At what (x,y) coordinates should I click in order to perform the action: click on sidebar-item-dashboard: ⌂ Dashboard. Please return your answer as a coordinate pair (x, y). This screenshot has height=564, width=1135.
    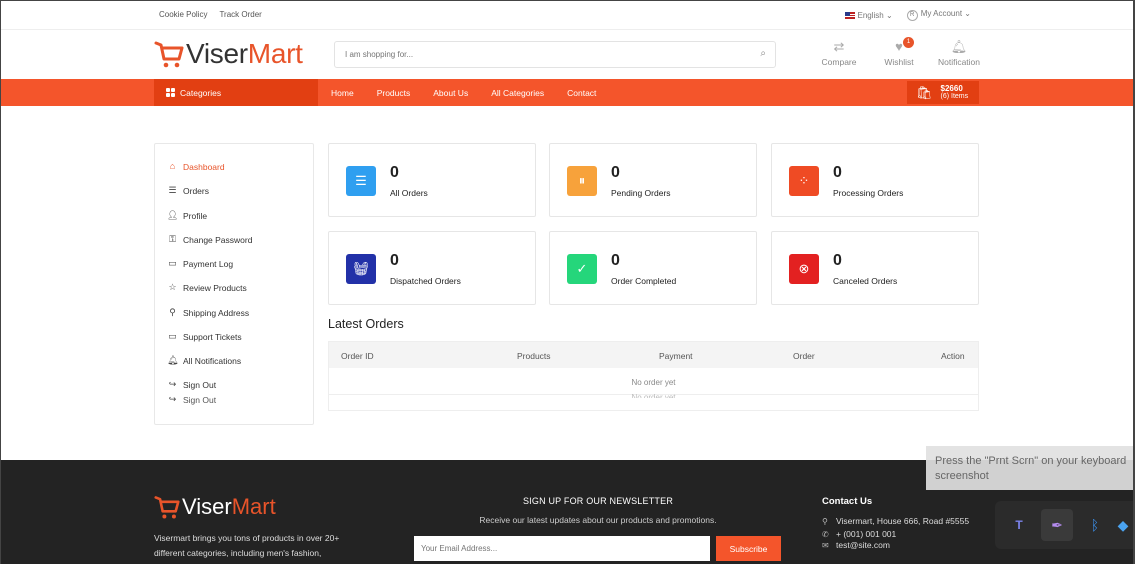
    Looking at the image, I should click on (196, 166).